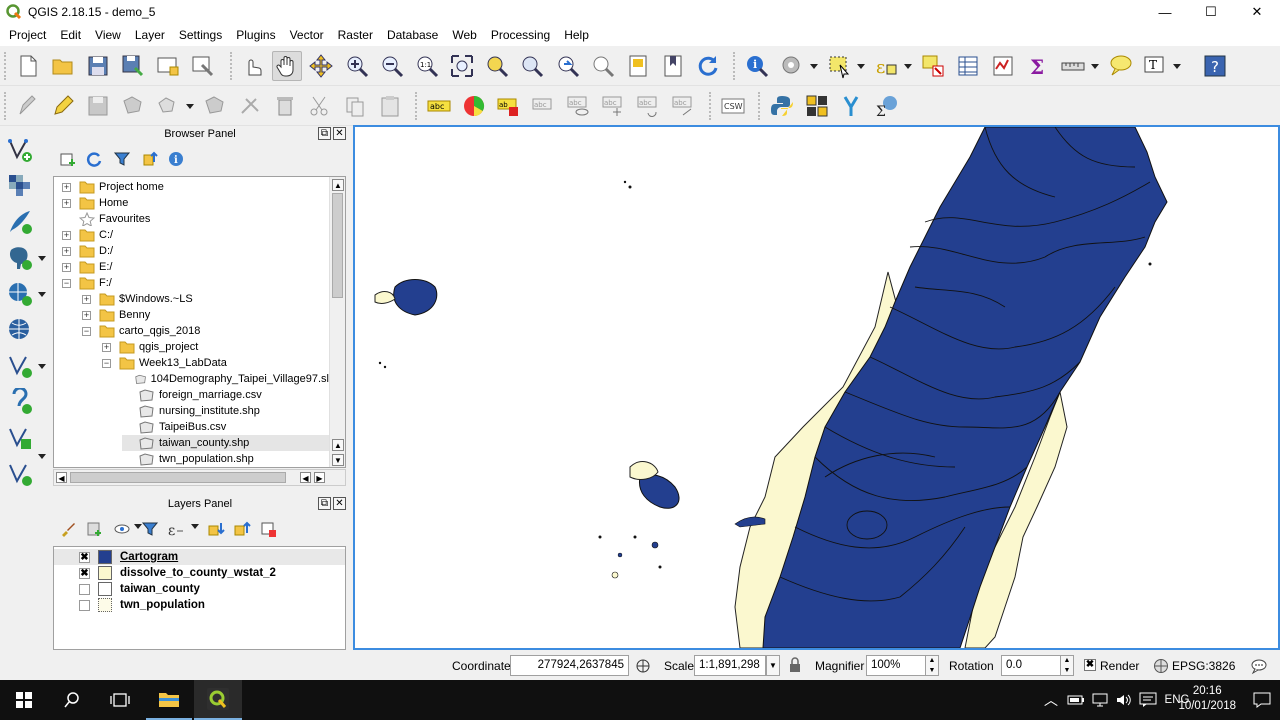 The height and width of the screenshot is (720, 1280). Describe the element at coordinates (792, 66) in the screenshot. I see `run-feature-action-button` at that location.